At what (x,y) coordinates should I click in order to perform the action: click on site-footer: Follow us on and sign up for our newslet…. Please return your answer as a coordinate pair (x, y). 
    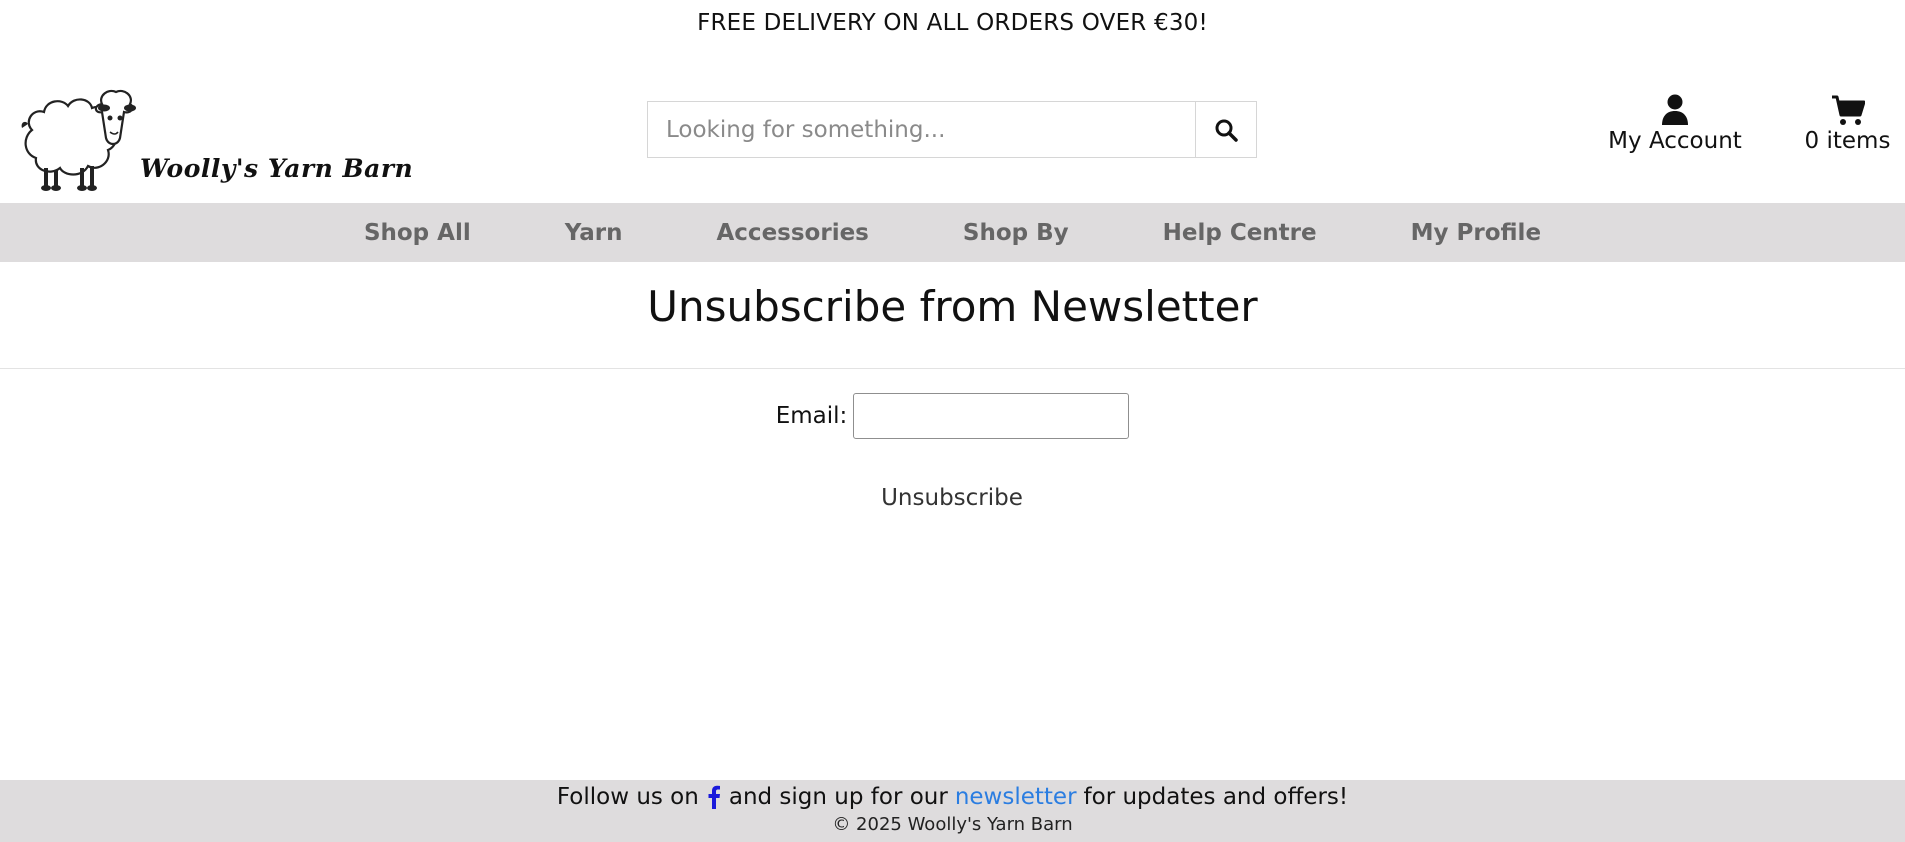
    Looking at the image, I should click on (952, 811).